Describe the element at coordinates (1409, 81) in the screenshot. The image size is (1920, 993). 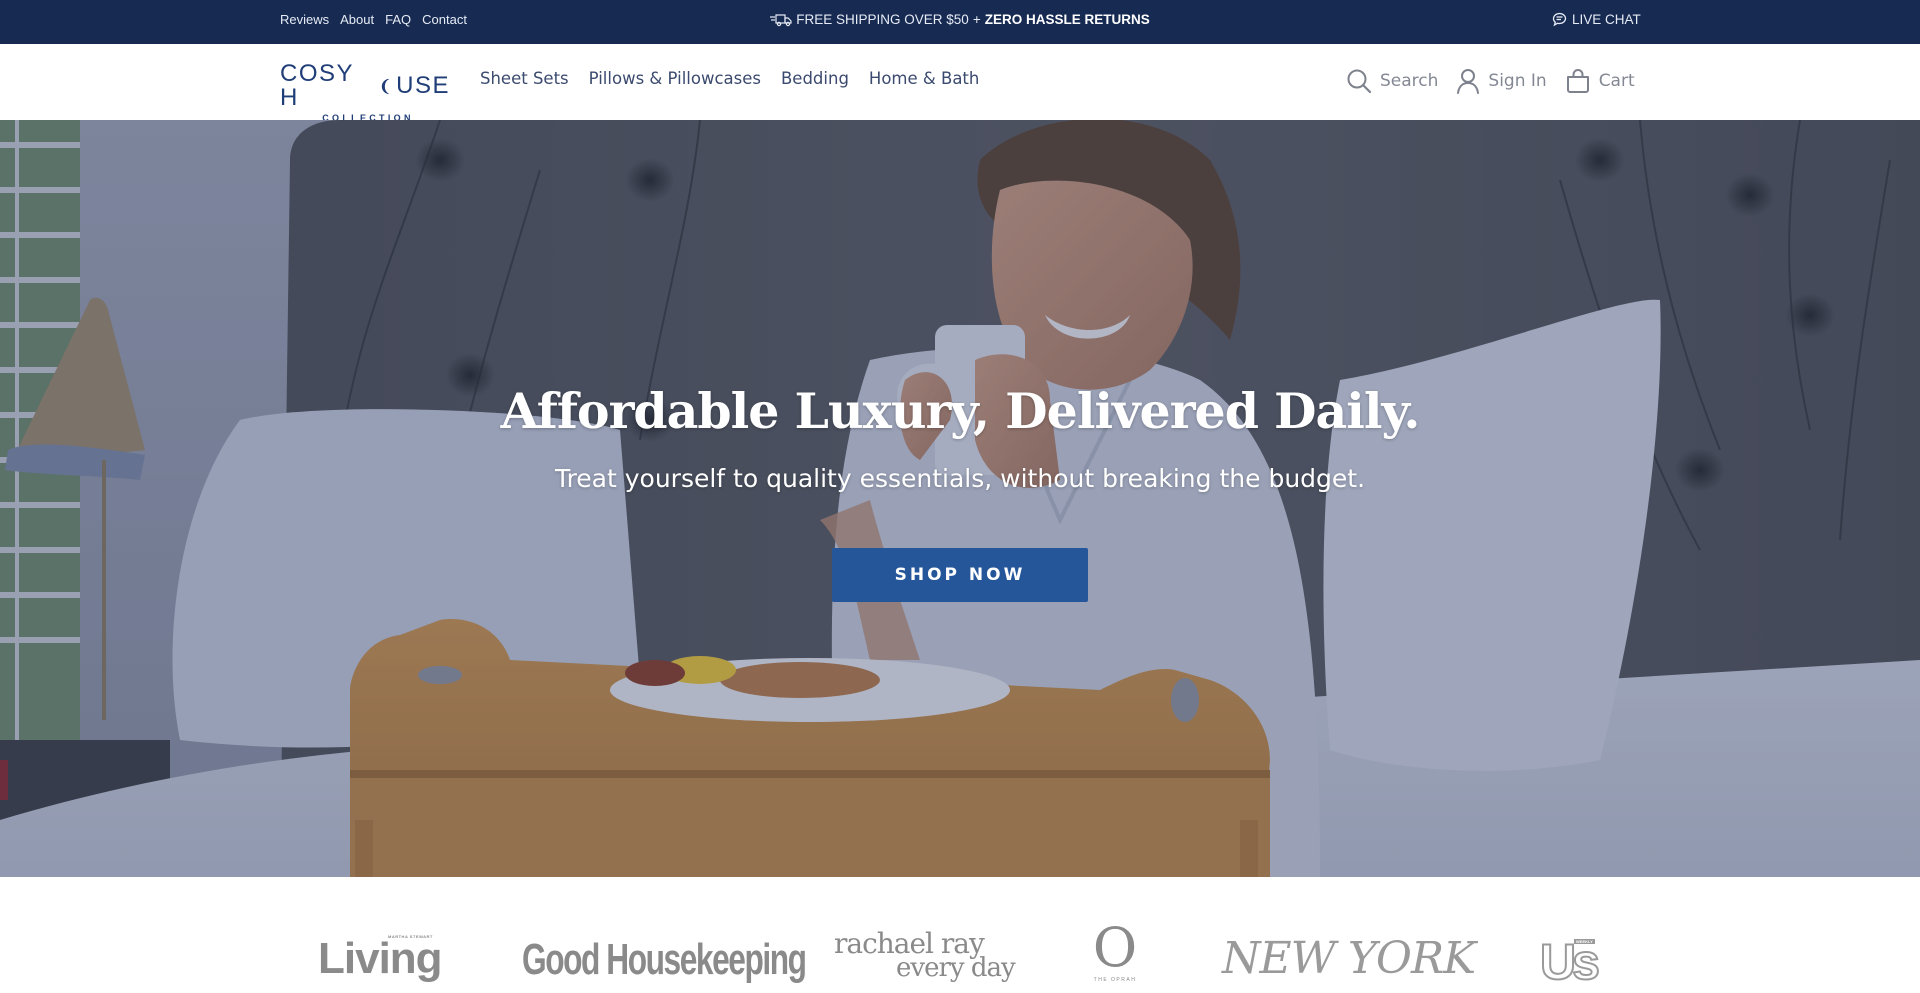
I see `search-label: Search` at that location.